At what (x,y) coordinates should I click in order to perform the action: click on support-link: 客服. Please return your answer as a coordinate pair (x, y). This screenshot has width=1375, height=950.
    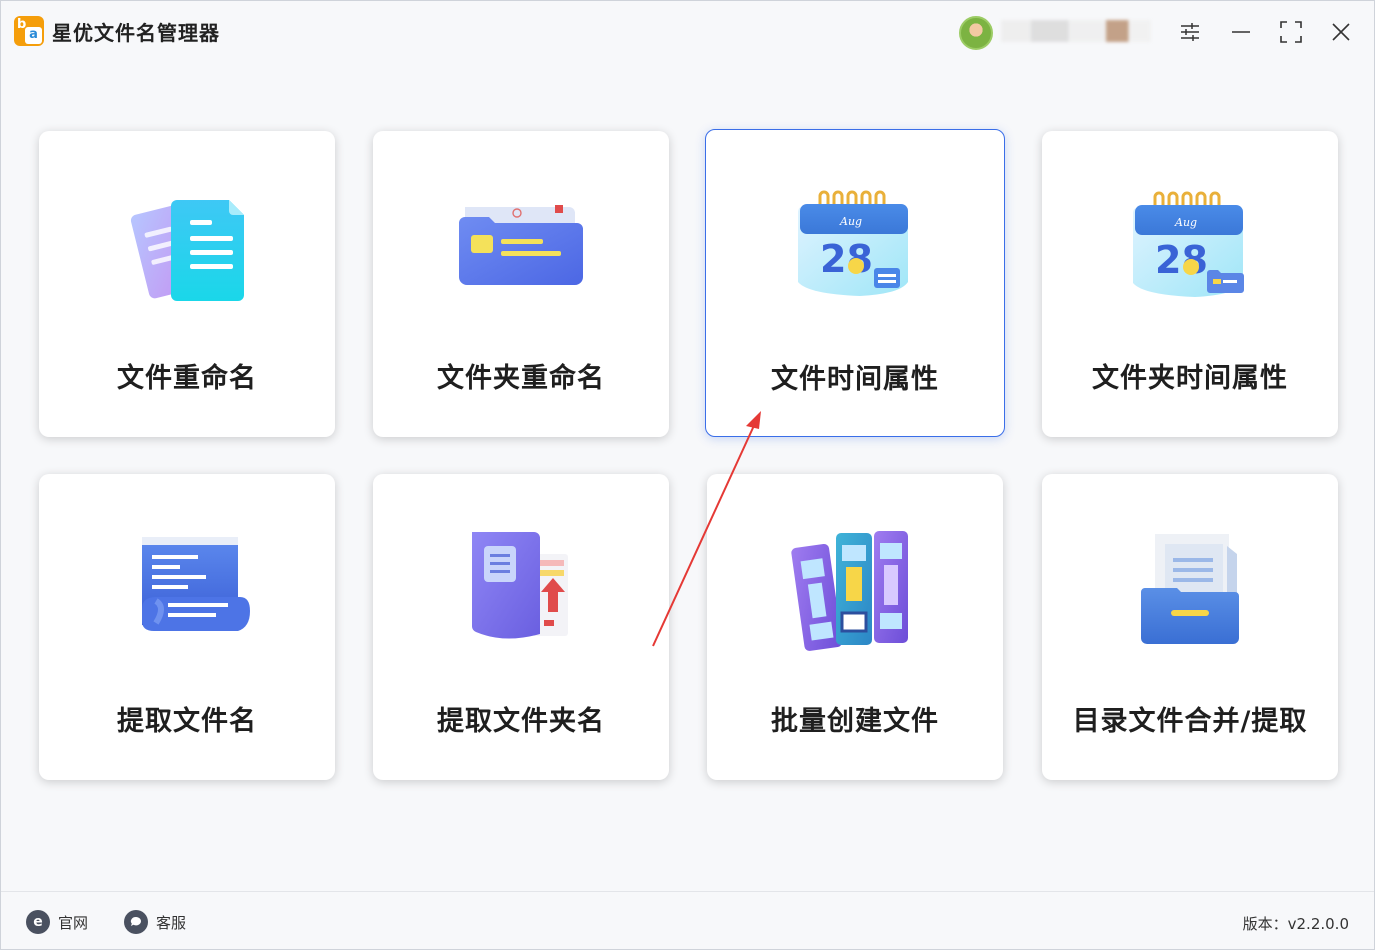
    Looking at the image, I should click on (155, 922).